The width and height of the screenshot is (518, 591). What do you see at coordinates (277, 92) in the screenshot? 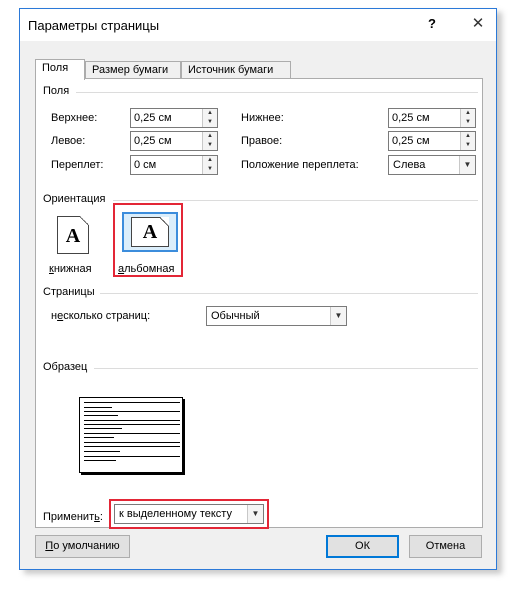
I see `margins-divider` at bounding box center [277, 92].